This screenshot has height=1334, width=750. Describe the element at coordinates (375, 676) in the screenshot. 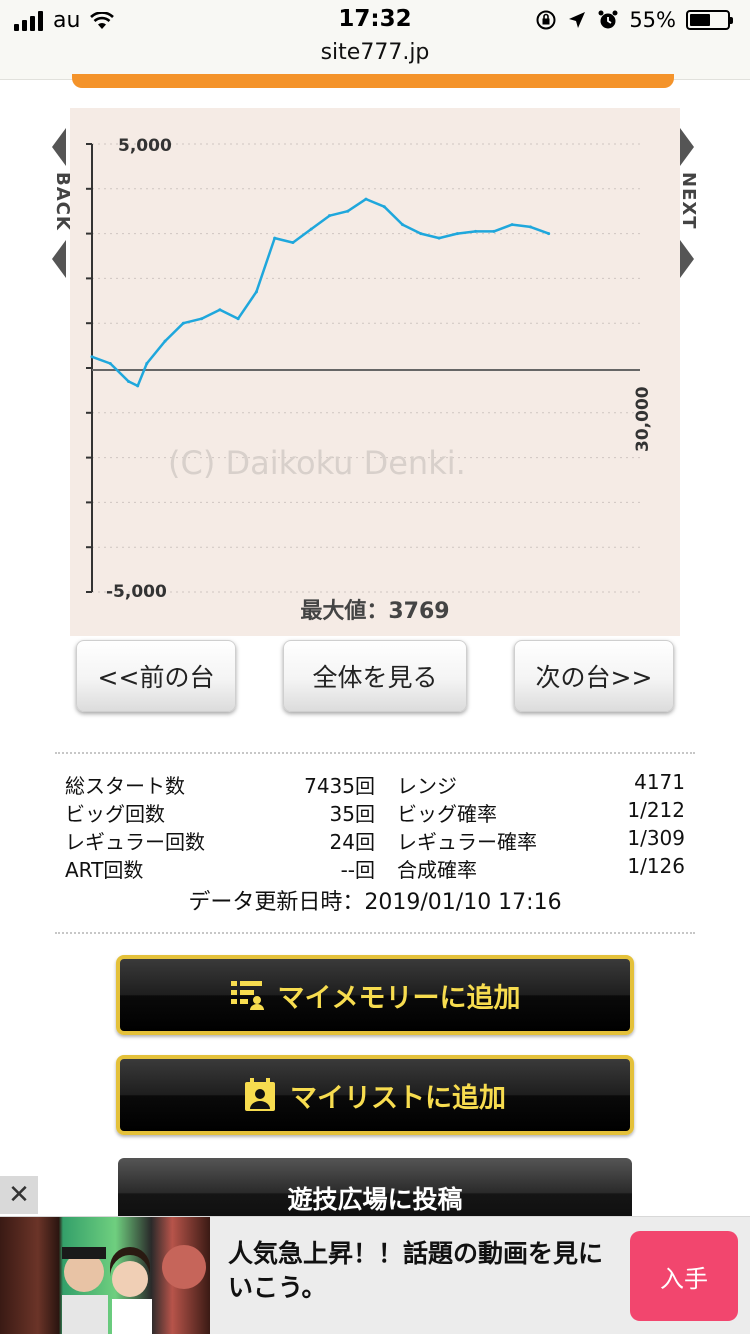

I see `view-all-button: 全体を見る` at that location.